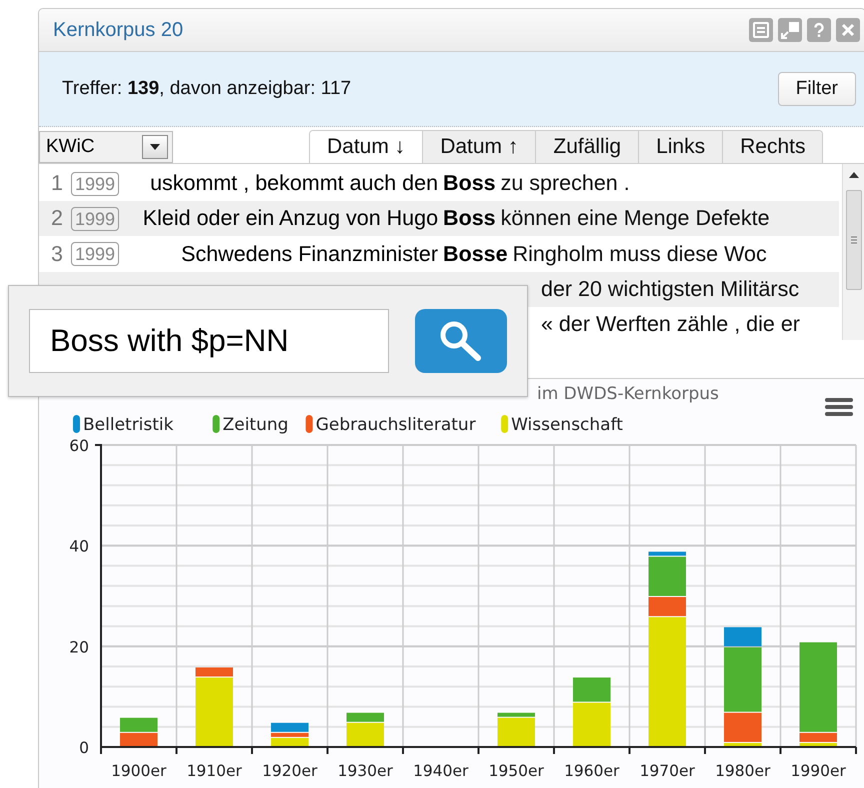 The height and width of the screenshot is (788, 864). Describe the element at coordinates (391, 425) in the screenshot. I see `legend-item: Gebrauchsliteratur` at that location.